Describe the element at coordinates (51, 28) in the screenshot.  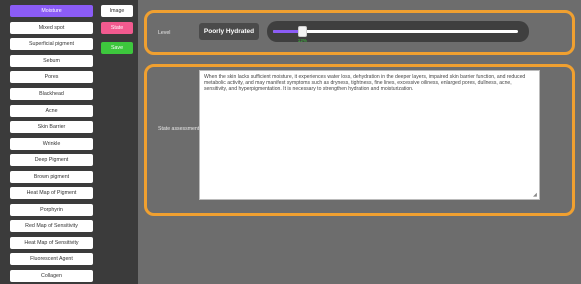
I see `sidebar-item-mixed-spot: Mixed spot` at that location.